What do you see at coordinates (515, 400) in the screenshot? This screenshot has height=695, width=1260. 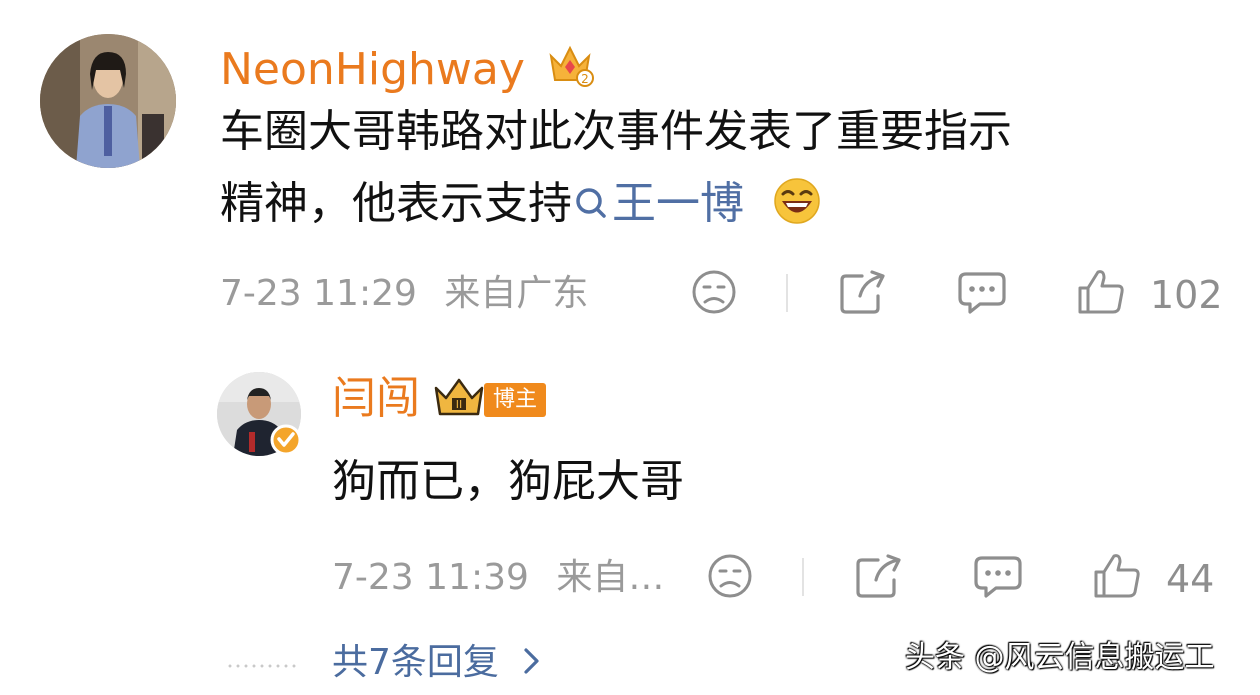 I see `blogger-badge: 博主` at bounding box center [515, 400].